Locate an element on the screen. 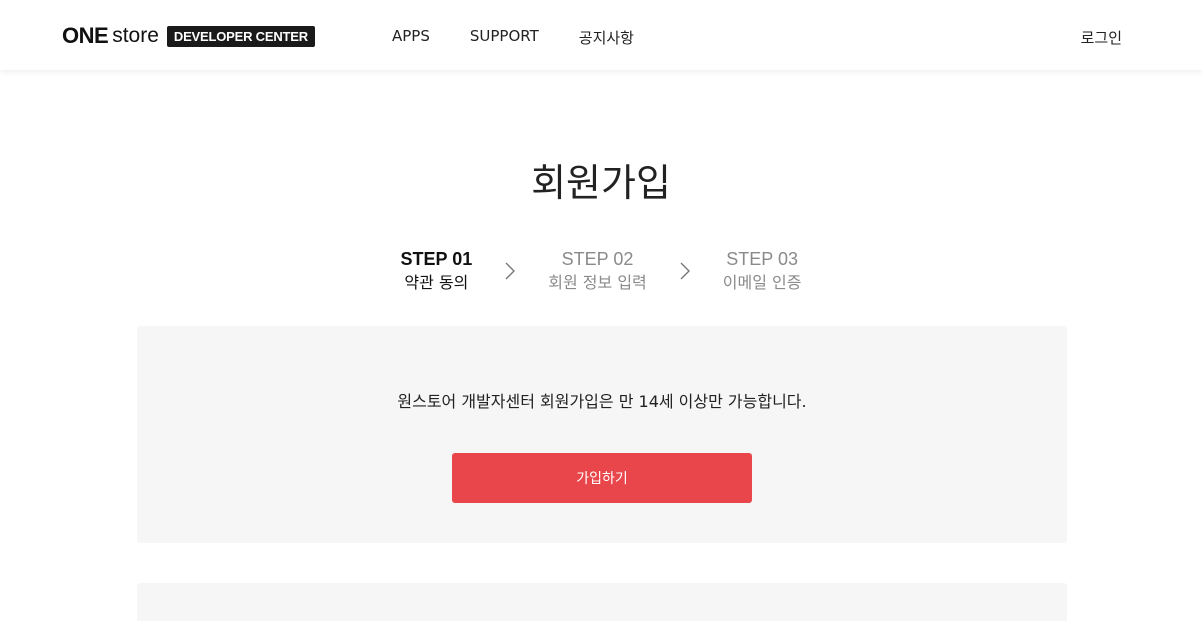  main-nav: APPS SUPPORT 공지사항 is located at coordinates (533, 37).